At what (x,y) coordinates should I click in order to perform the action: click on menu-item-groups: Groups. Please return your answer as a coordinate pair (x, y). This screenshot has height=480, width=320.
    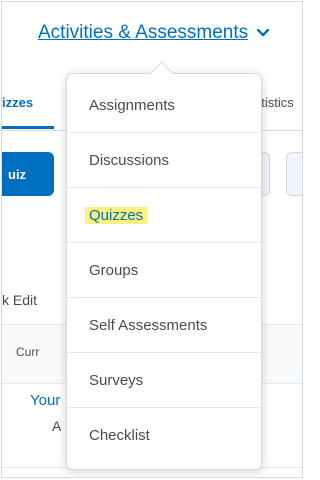
    Looking at the image, I should click on (164, 270).